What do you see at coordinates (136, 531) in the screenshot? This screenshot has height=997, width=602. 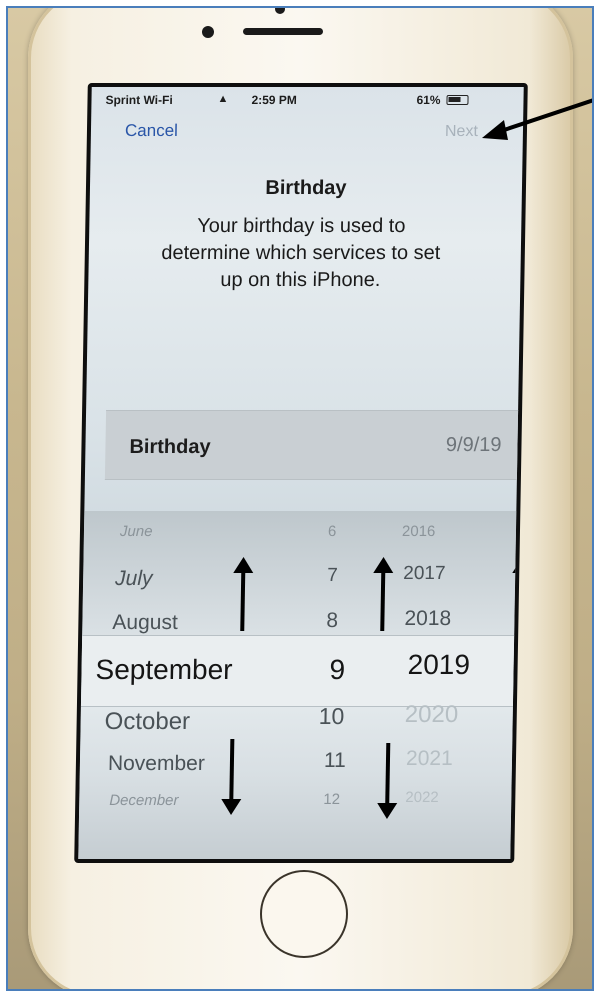 I see `picker-month-item: June` at bounding box center [136, 531].